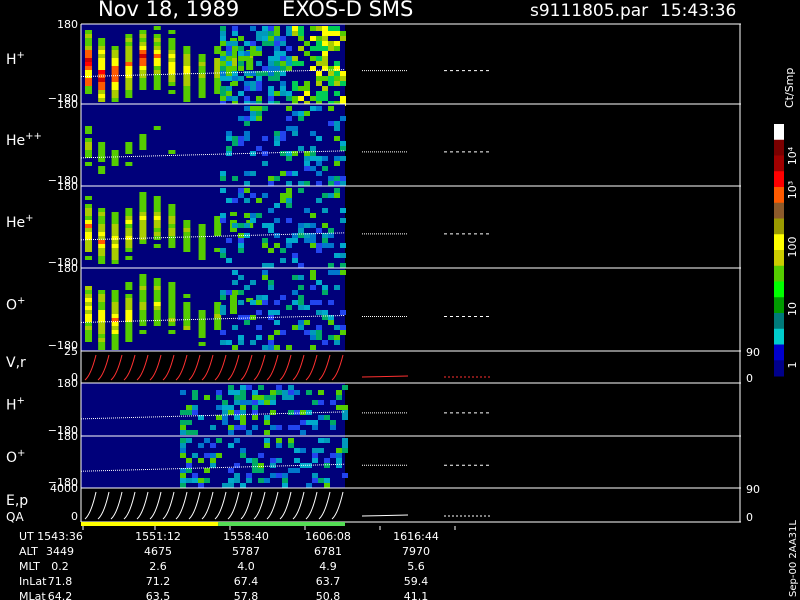 This screenshot has width=800, height=600. I want to click on colorbar-swatch, so click(779, 289).